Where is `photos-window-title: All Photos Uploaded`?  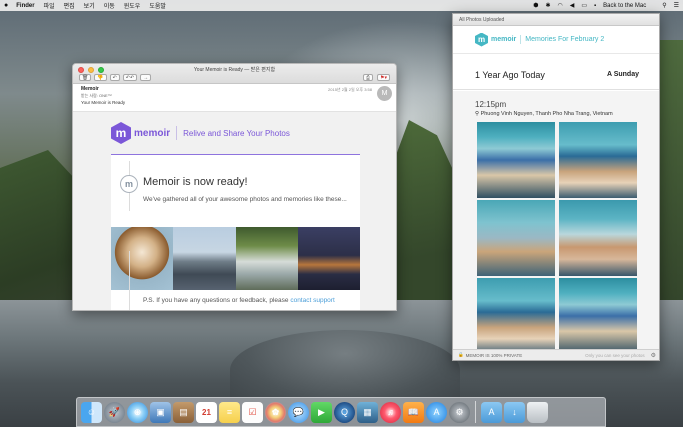
photos-window-title: All Photos Uploaded is located at coordinates (556, 20).